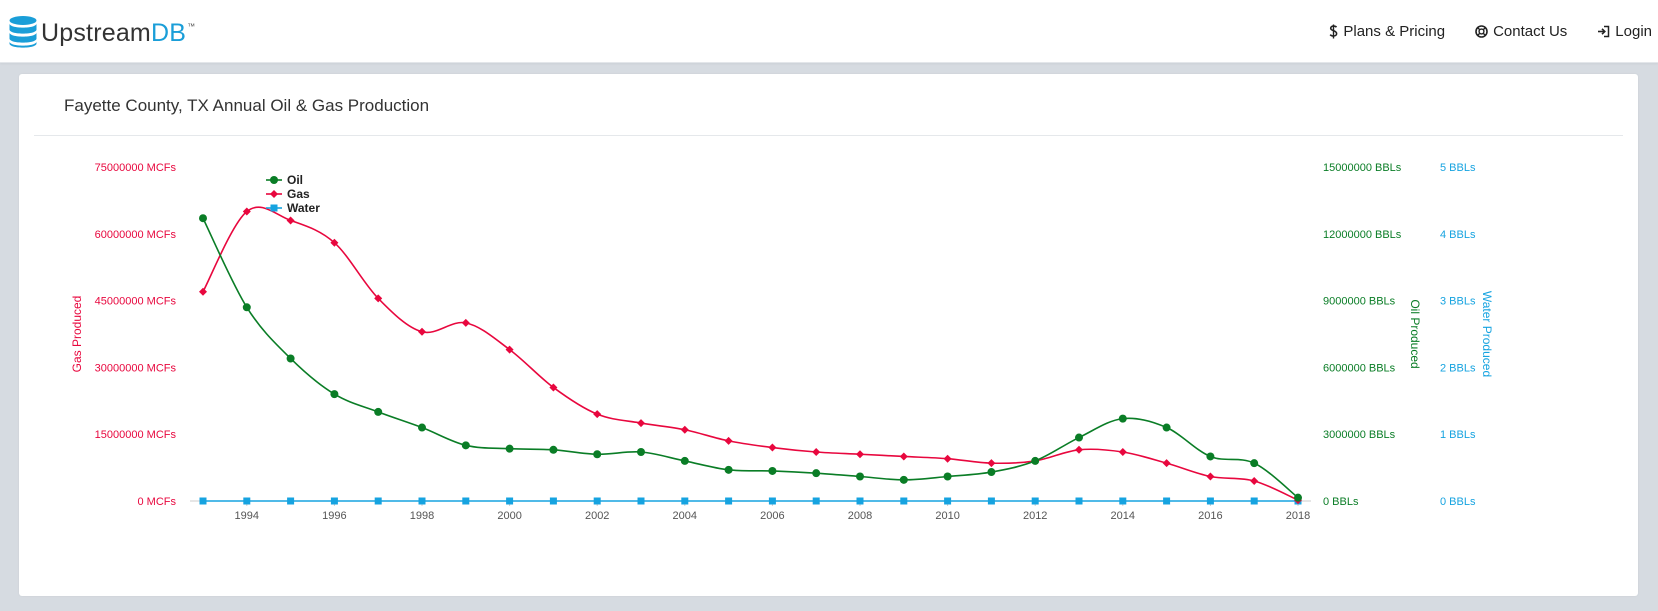 The height and width of the screenshot is (611, 1658). What do you see at coordinates (23, 32) in the screenshot?
I see `database-icon` at bounding box center [23, 32].